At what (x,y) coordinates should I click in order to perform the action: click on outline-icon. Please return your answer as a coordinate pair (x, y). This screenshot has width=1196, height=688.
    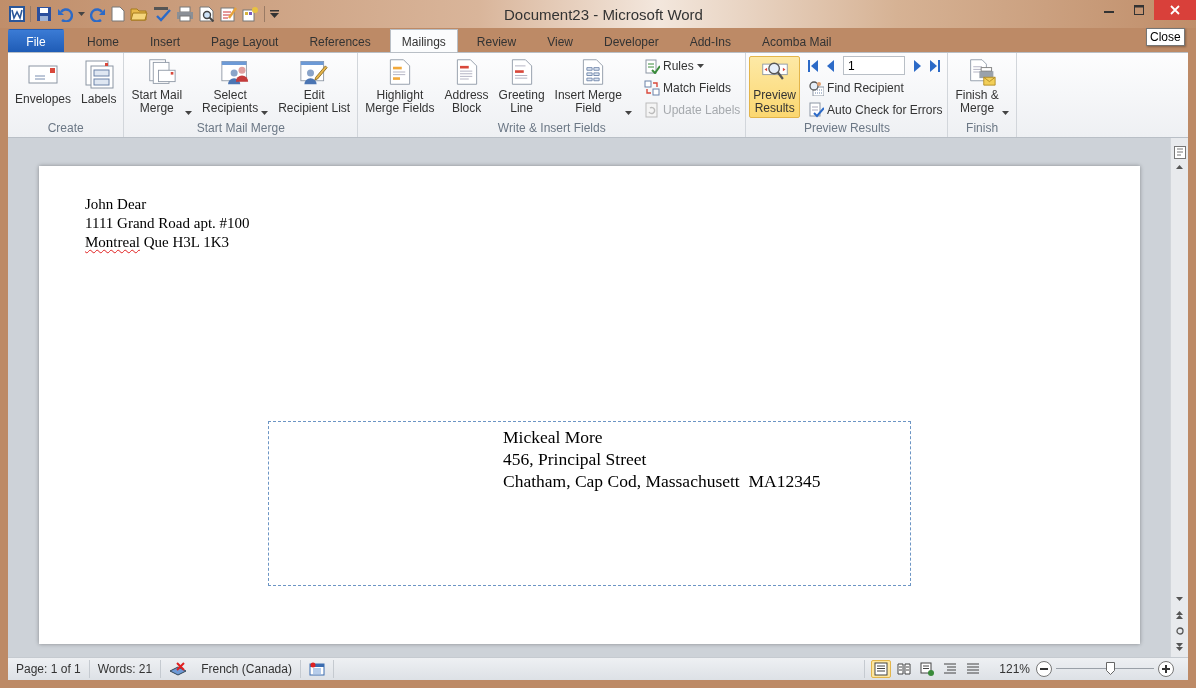
    Looking at the image, I should click on (950, 669).